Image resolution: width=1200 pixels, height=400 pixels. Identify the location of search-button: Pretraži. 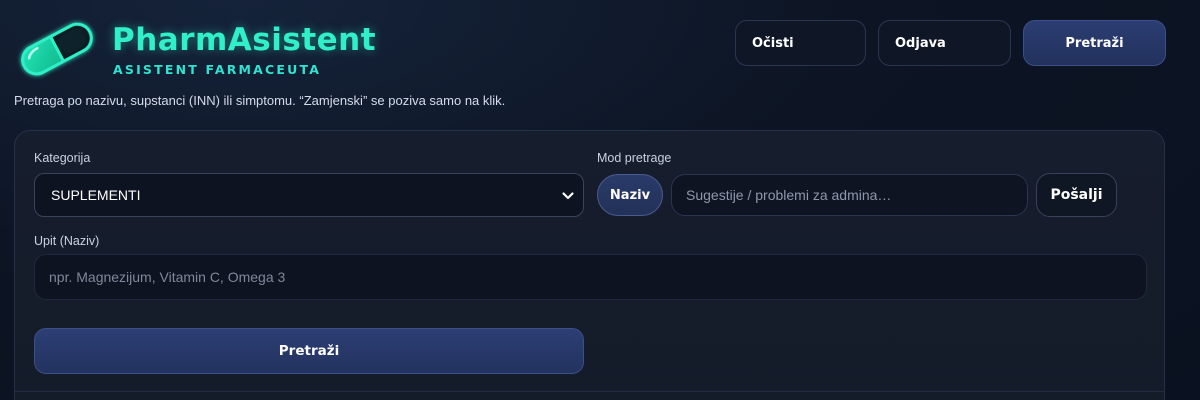
(309, 351).